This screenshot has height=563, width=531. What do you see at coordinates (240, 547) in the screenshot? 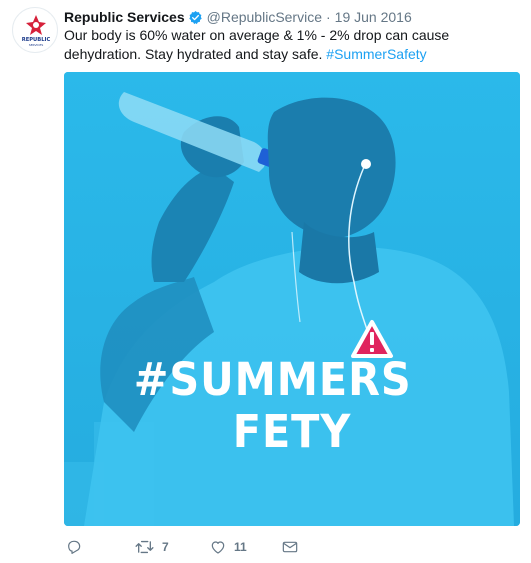
I see `like-count: 11` at bounding box center [240, 547].